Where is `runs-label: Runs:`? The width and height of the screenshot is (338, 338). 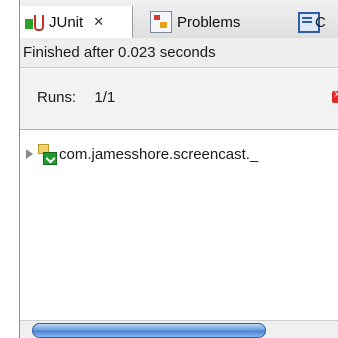
runs-label: Runs: is located at coordinates (57, 97).